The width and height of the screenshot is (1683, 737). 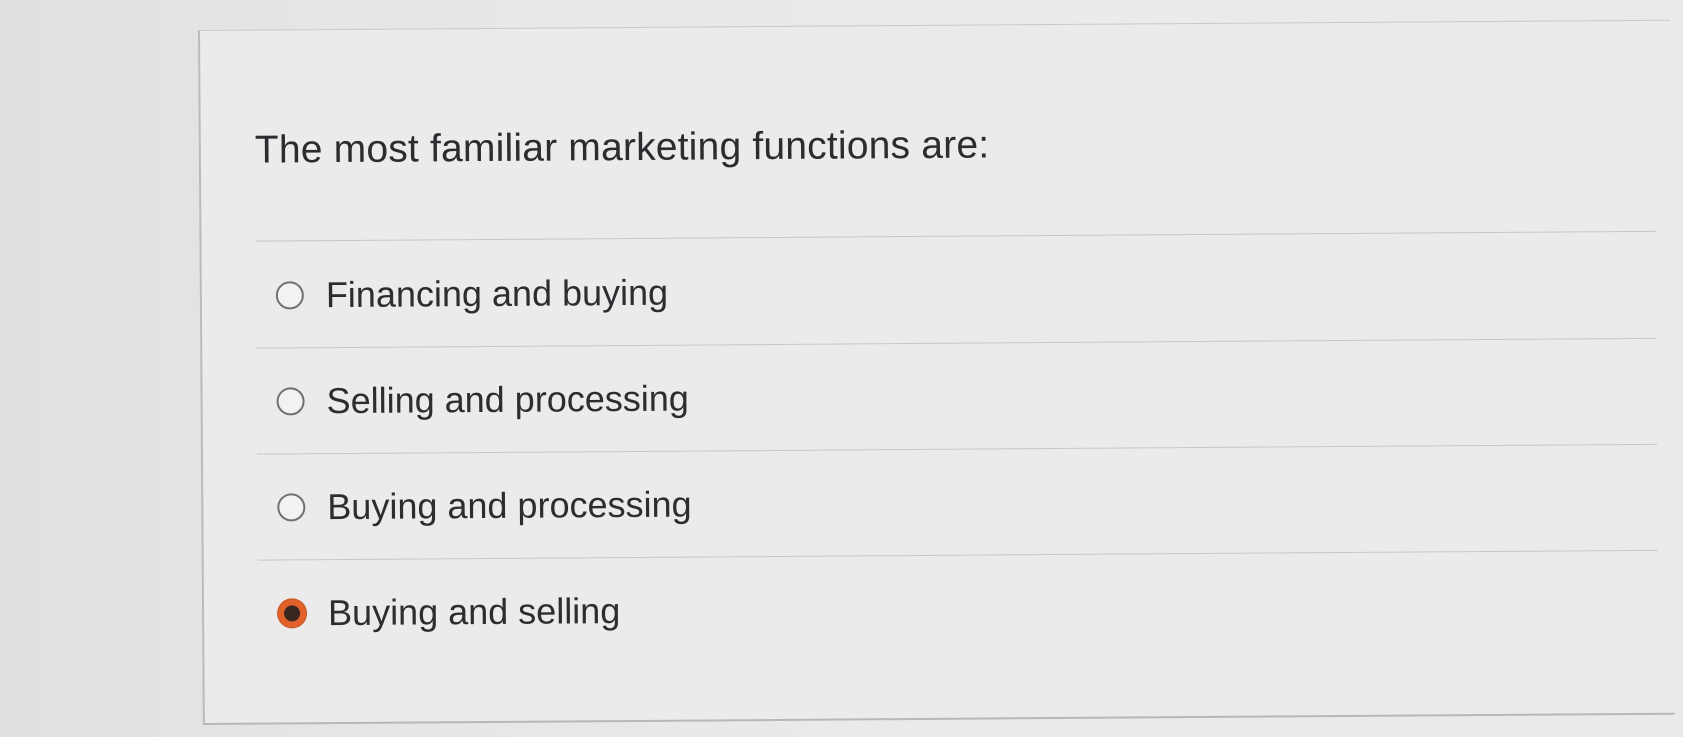 I want to click on answer-option-2-label: Selling and processing, so click(x=507, y=399).